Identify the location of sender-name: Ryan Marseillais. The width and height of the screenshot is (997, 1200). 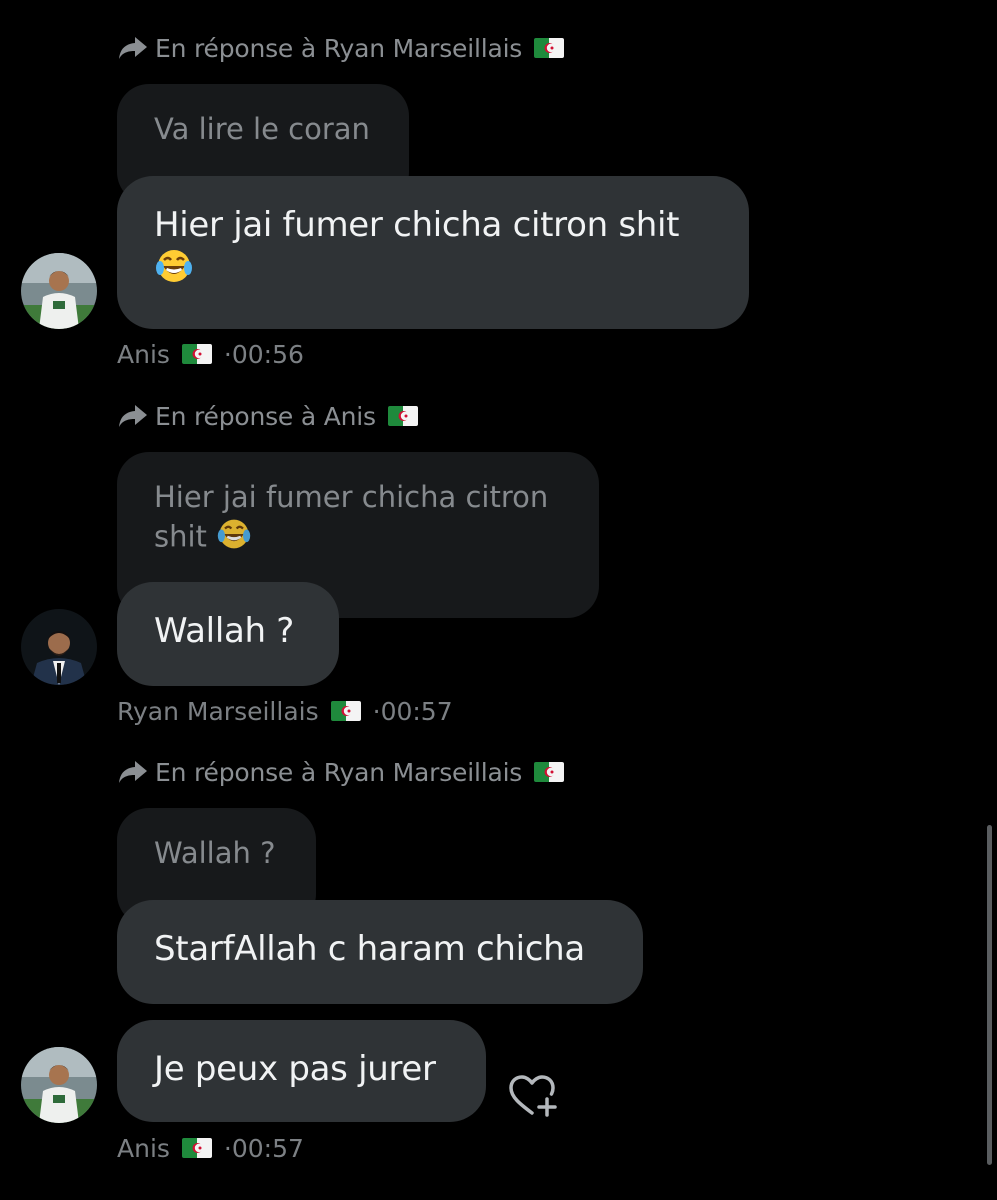
(218, 711).